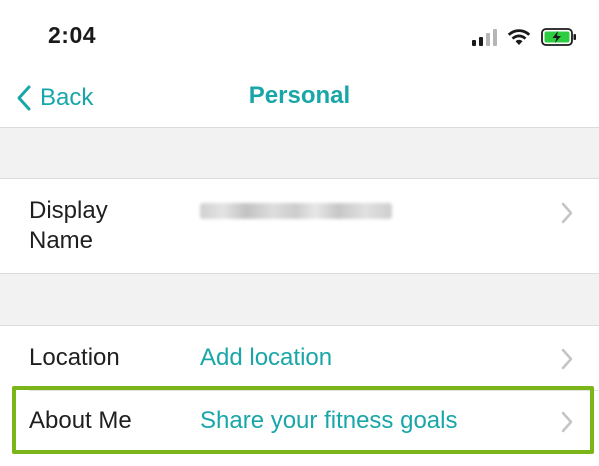  What do you see at coordinates (299, 95) in the screenshot?
I see `page-title: Personal` at bounding box center [299, 95].